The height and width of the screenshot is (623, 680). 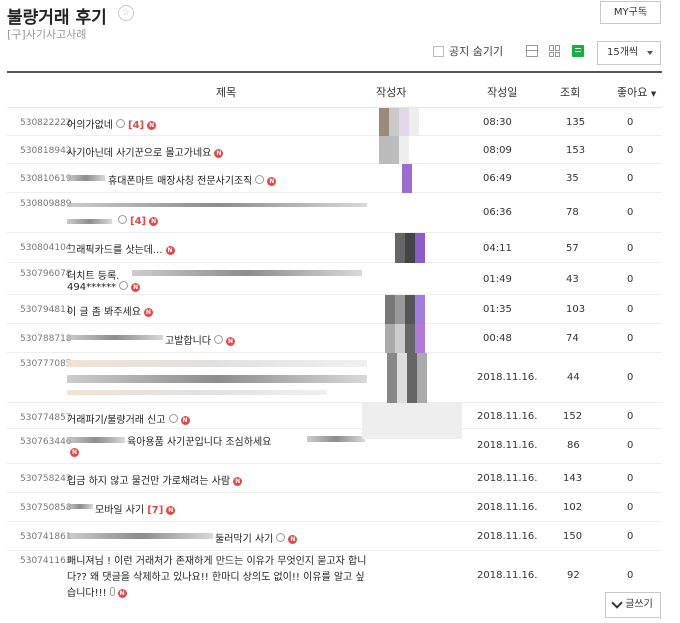 What do you see at coordinates (46, 248) in the screenshot?
I see `article-number: 530804104` at bounding box center [46, 248].